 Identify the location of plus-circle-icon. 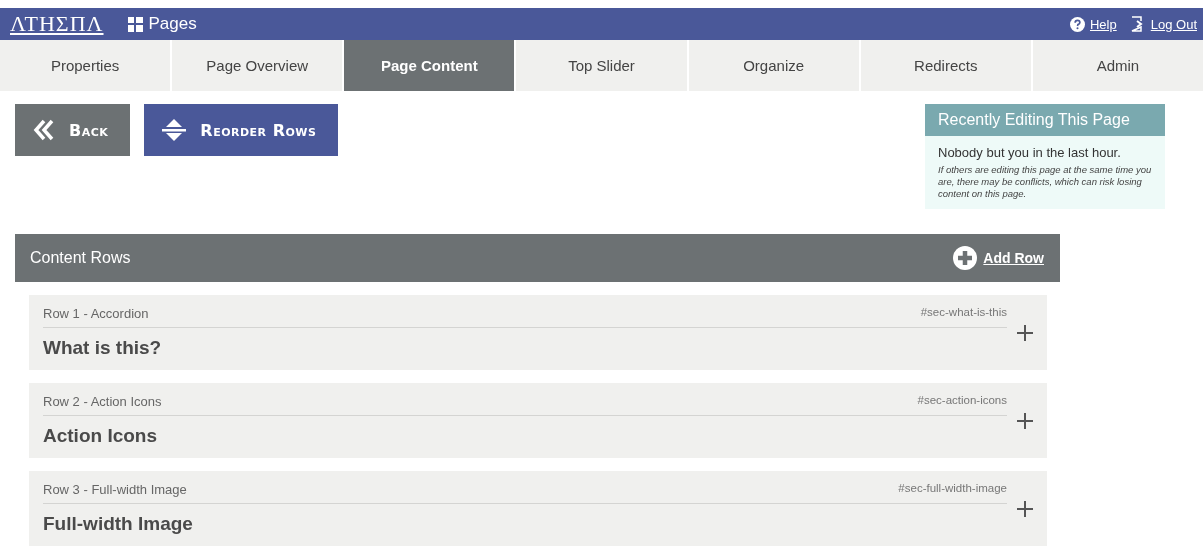
(965, 258).